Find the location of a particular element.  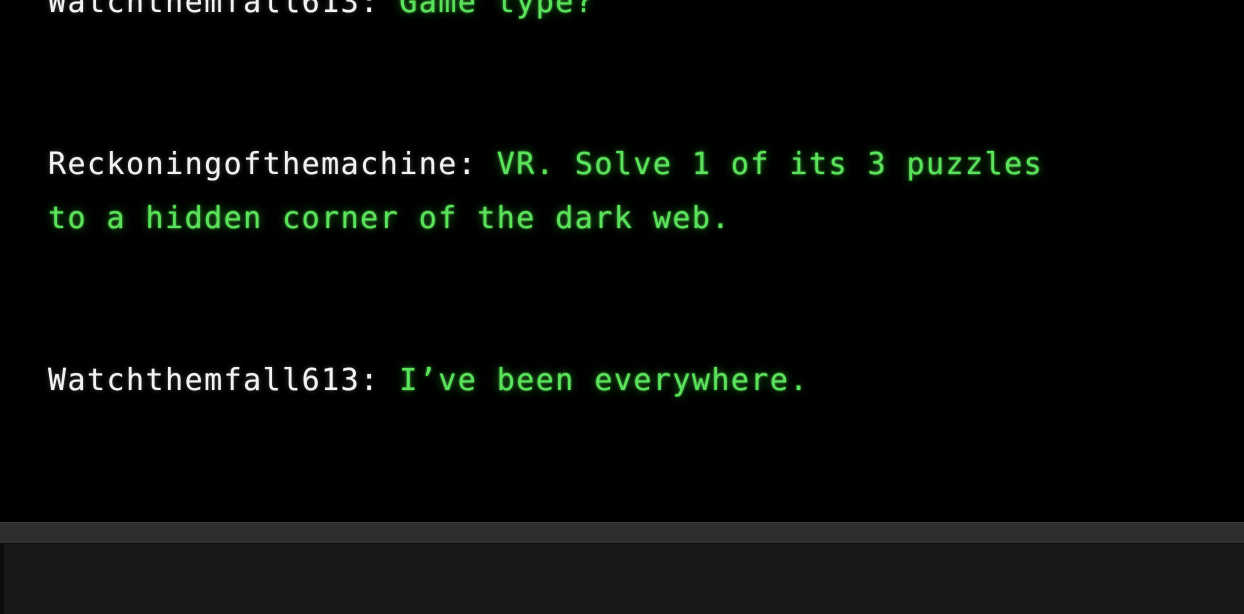

chat-message-input is located at coordinates (622, 579).